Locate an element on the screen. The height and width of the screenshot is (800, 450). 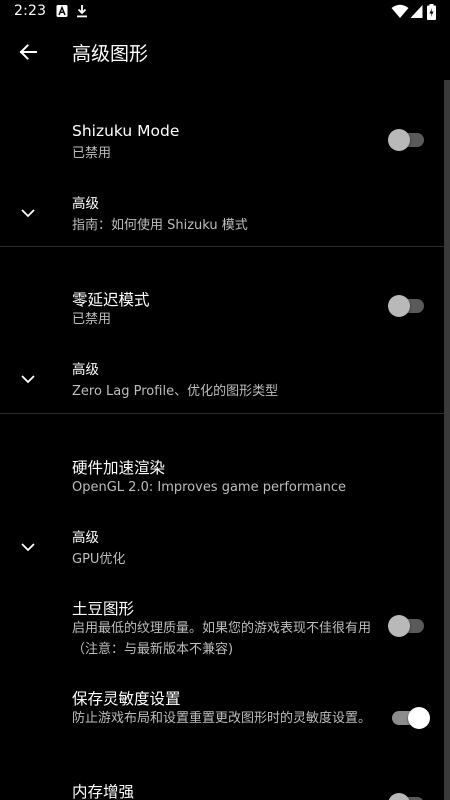
option-title: 保存灵敏度设置 is located at coordinates (126, 699).